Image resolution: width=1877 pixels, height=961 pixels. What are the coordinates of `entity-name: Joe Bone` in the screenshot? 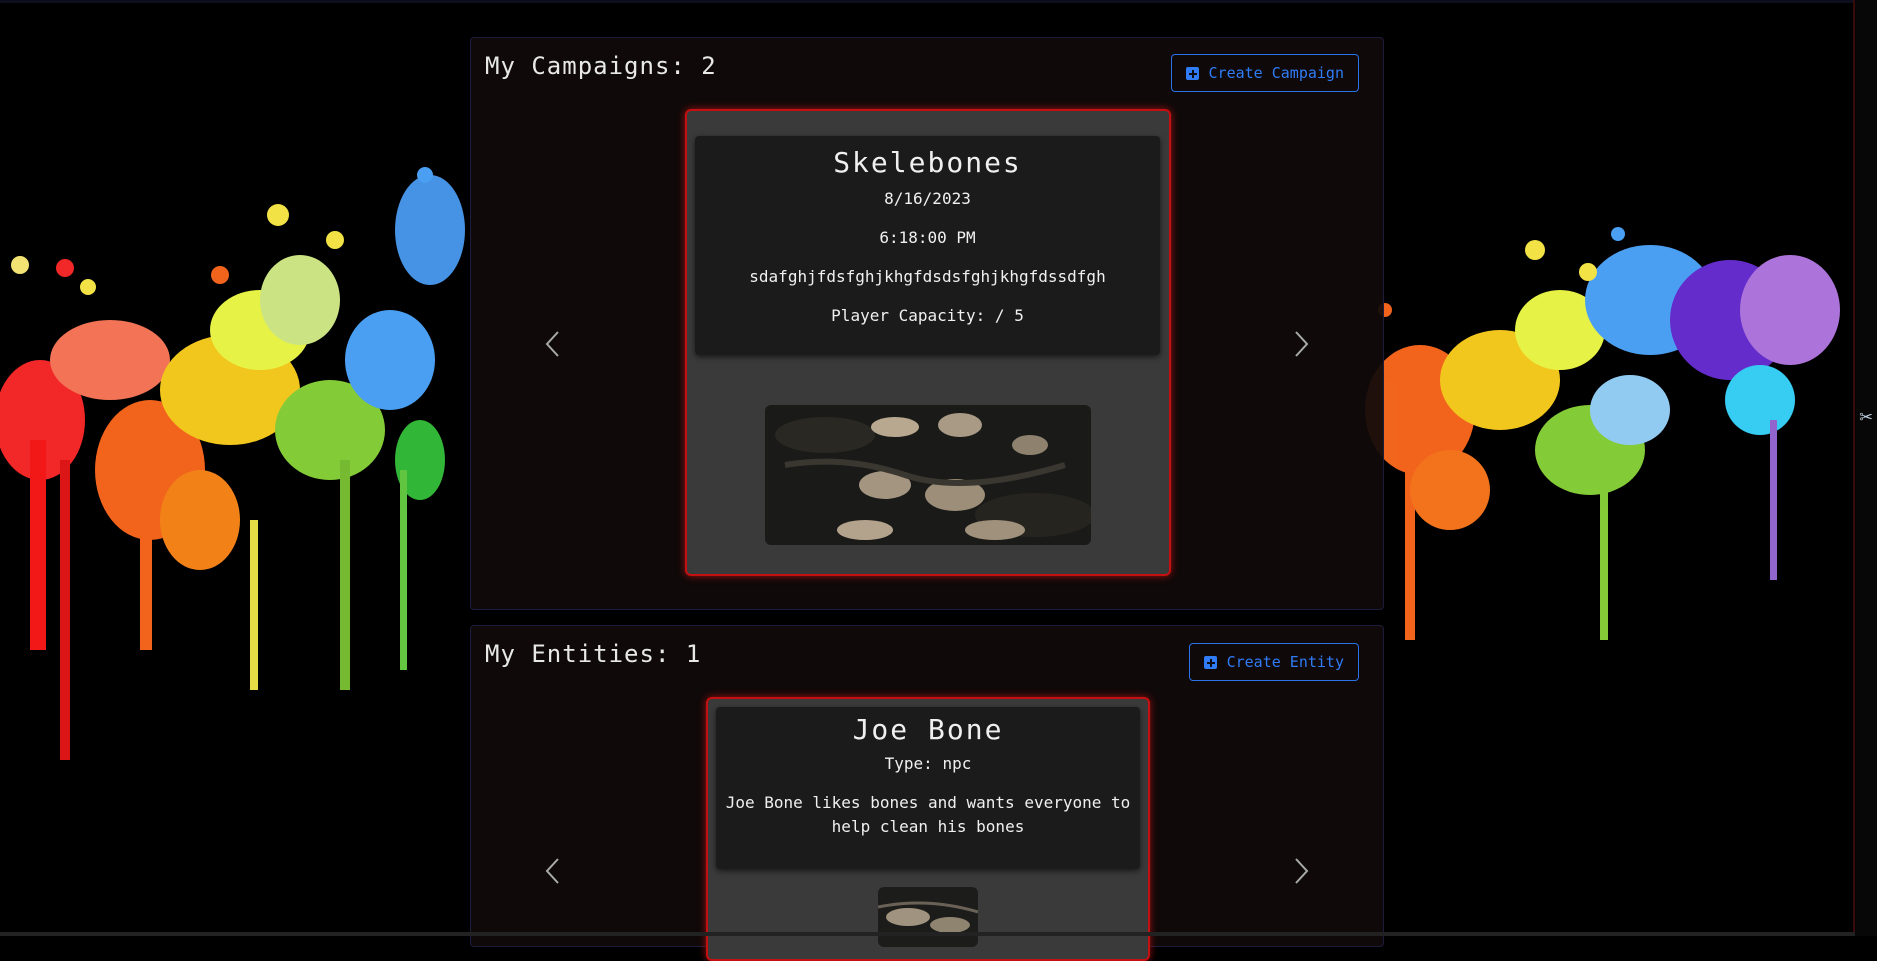 It's located at (928, 729).